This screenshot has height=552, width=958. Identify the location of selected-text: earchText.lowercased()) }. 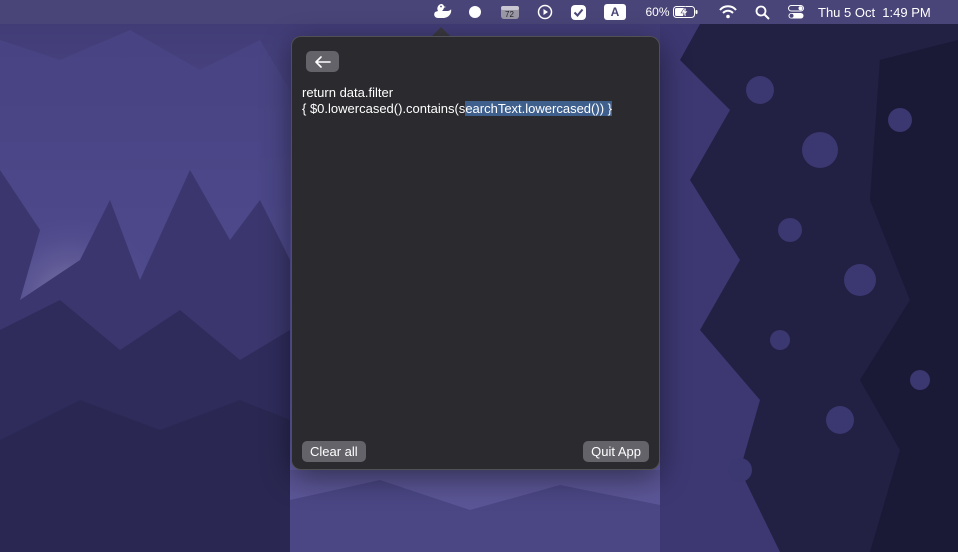
(538, 108).